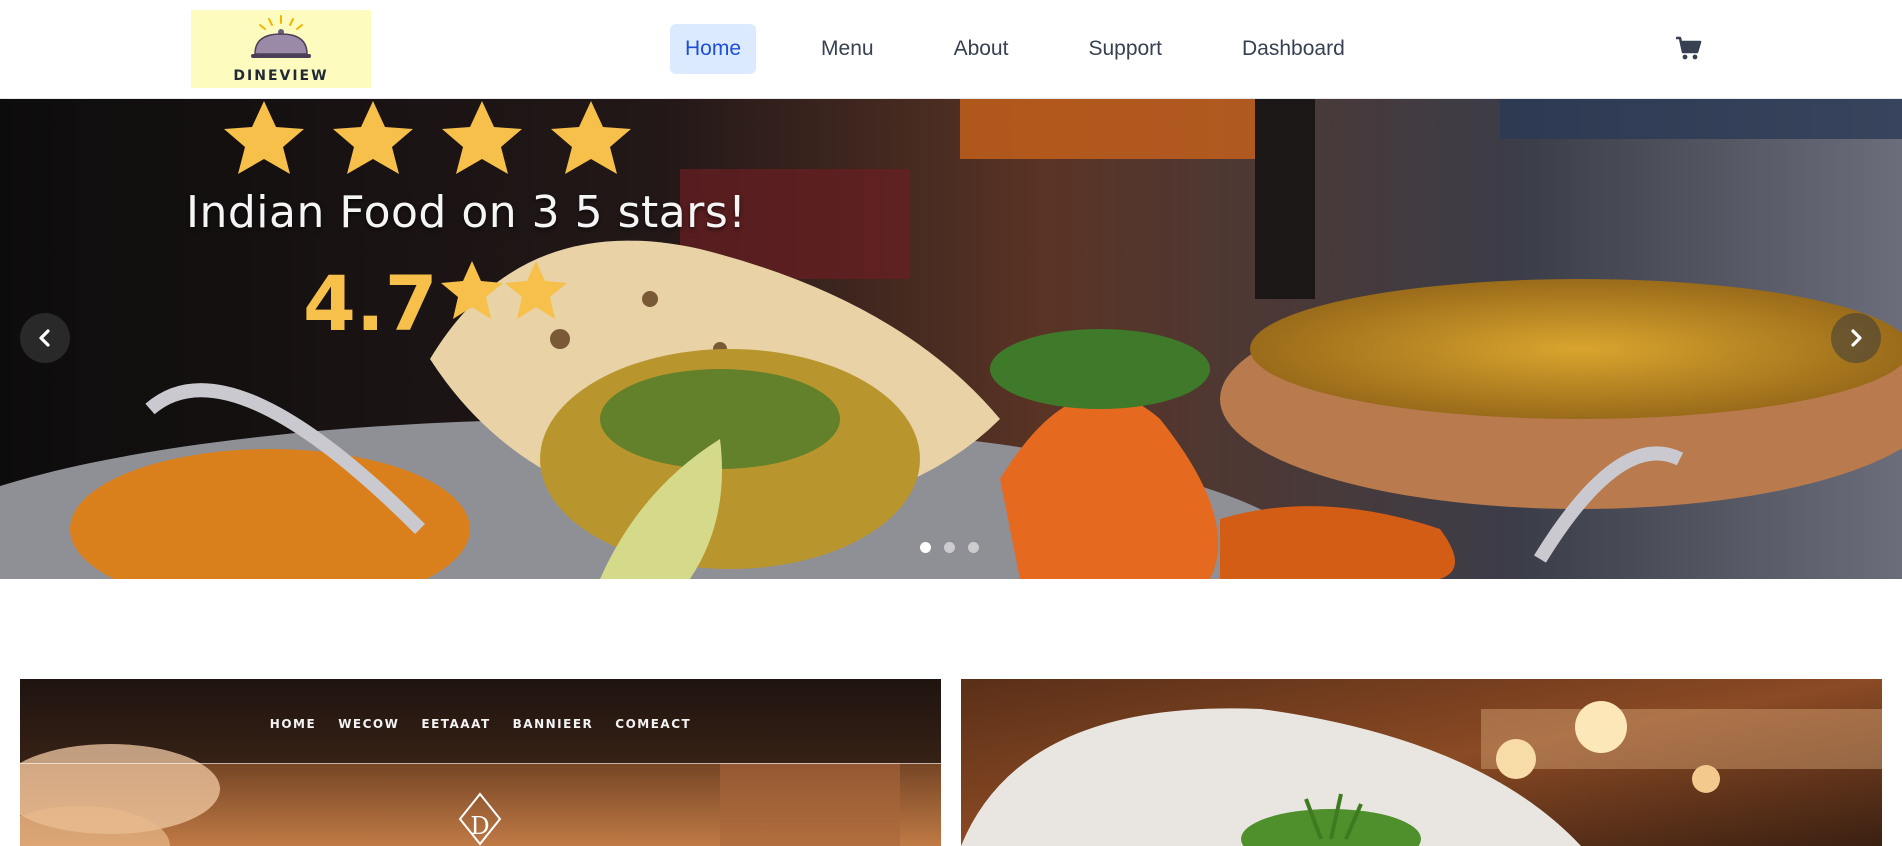  What do you see at coordinates (847, 49) in the screenshot?
I see `nav-menu: Menu` at bounding box center [847, 49].